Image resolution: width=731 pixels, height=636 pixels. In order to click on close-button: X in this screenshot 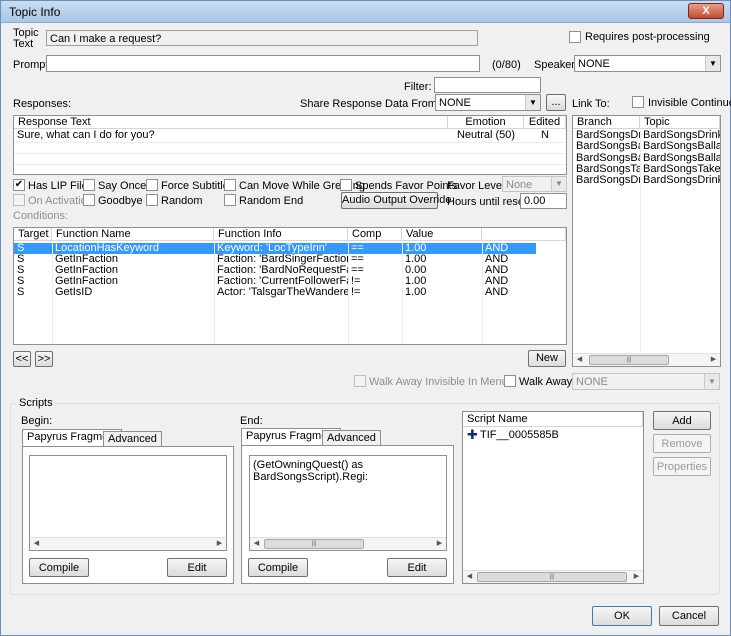, I will do `click(706, 11)`.